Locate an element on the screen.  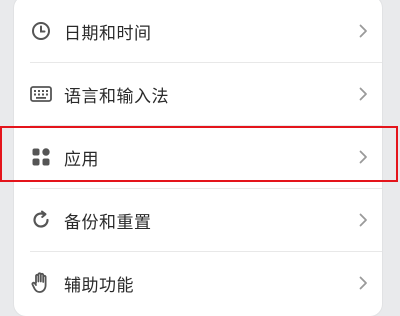
keyboard-icon is located at coordinates (41, 94).